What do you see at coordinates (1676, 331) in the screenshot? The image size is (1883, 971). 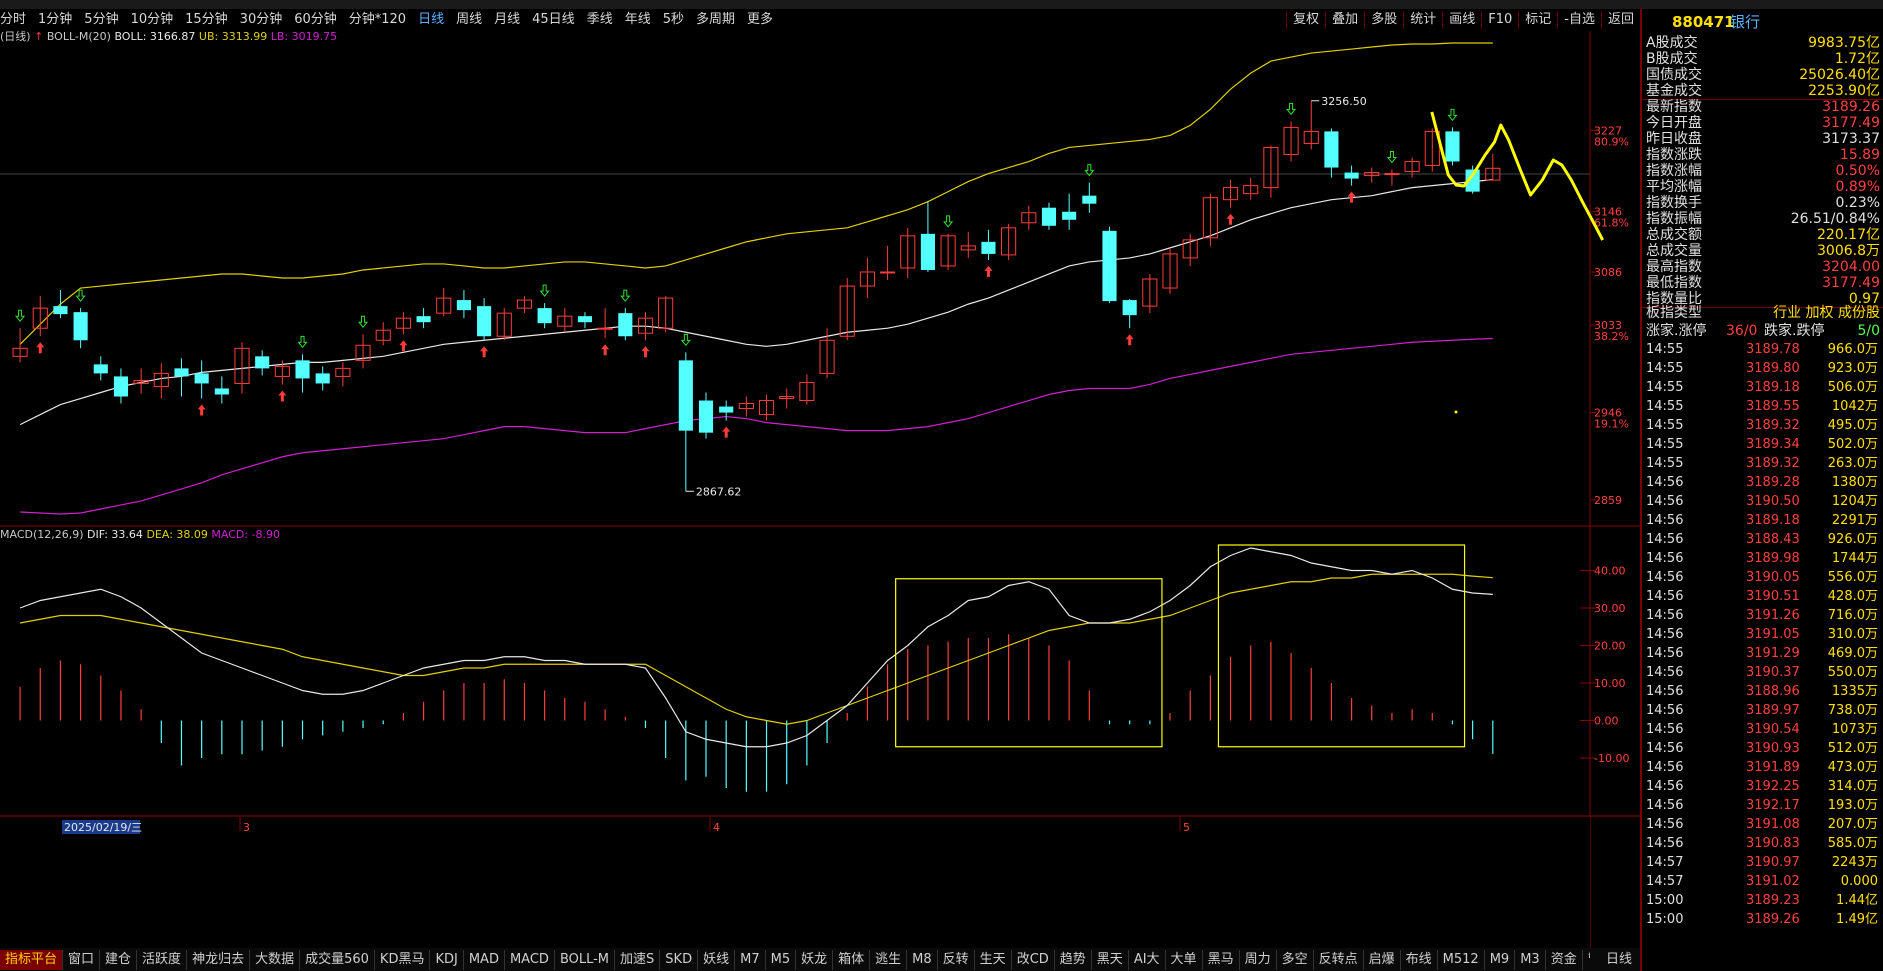 I see `up-label: 涨家.涨停` at bounding box center [1676, 331].